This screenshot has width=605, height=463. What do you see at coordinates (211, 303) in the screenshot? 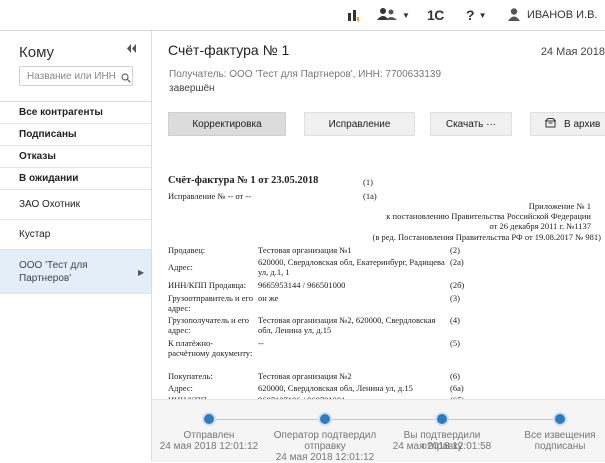
I see `row-label: Грузоотправитель и его адрес:` at bounding box center [211, 303].